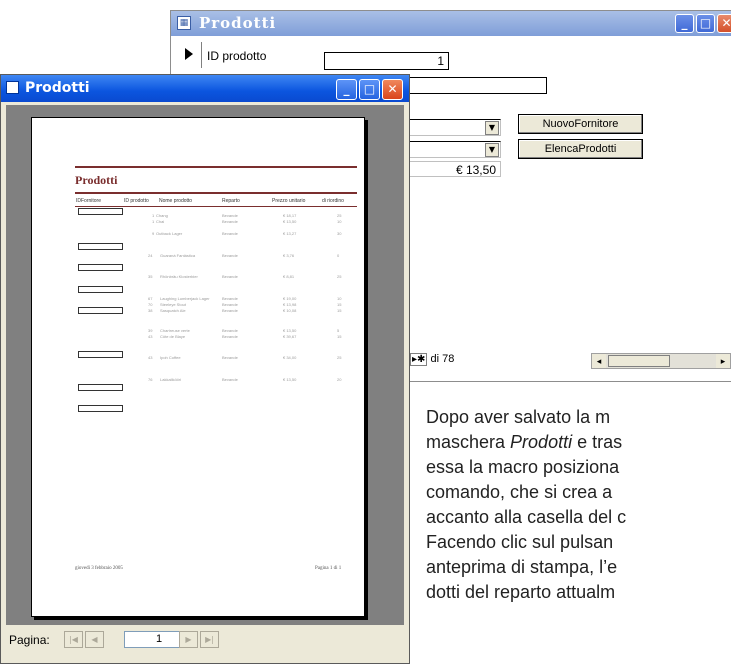 The height and width of the screenshot is (664, 731). What do you see at coordinates (289, 201) in the screenshot?
I see `col-header-prezzo: Prezzo unitario` at bounding box center [289, 201].